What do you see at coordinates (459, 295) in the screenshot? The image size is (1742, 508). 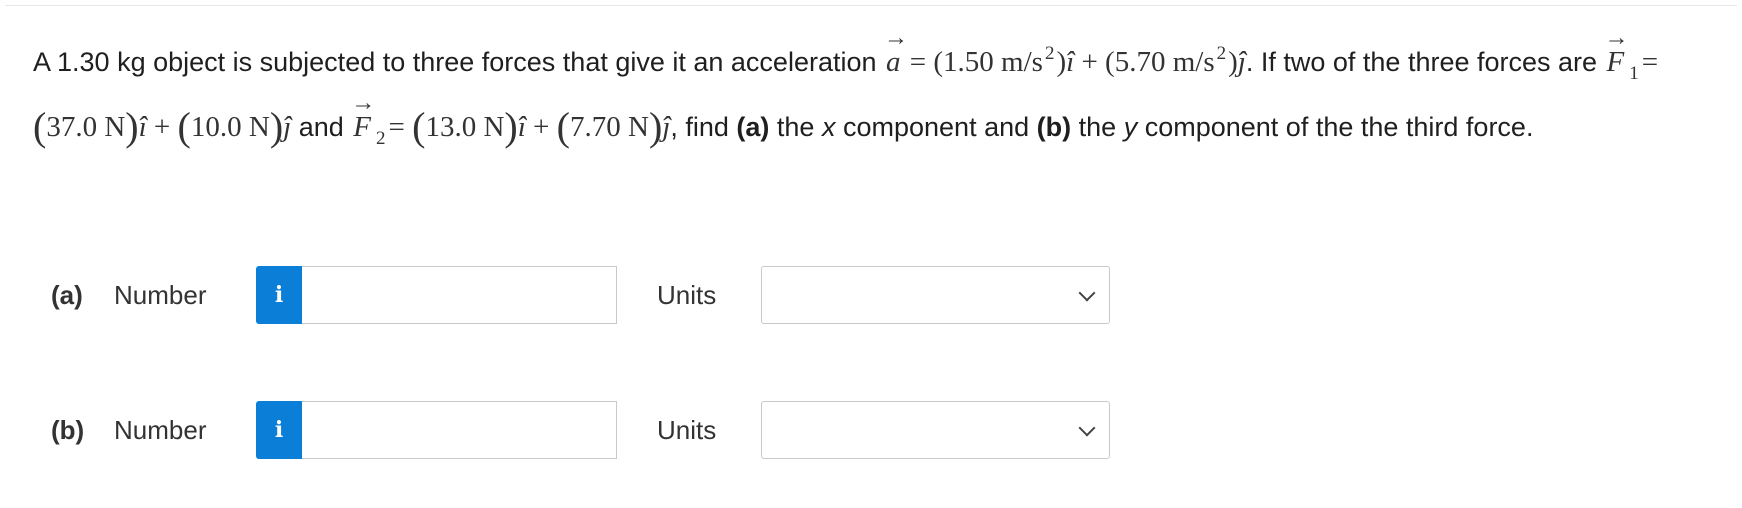 I see `number-input-a` at bounding box center [459, 295].